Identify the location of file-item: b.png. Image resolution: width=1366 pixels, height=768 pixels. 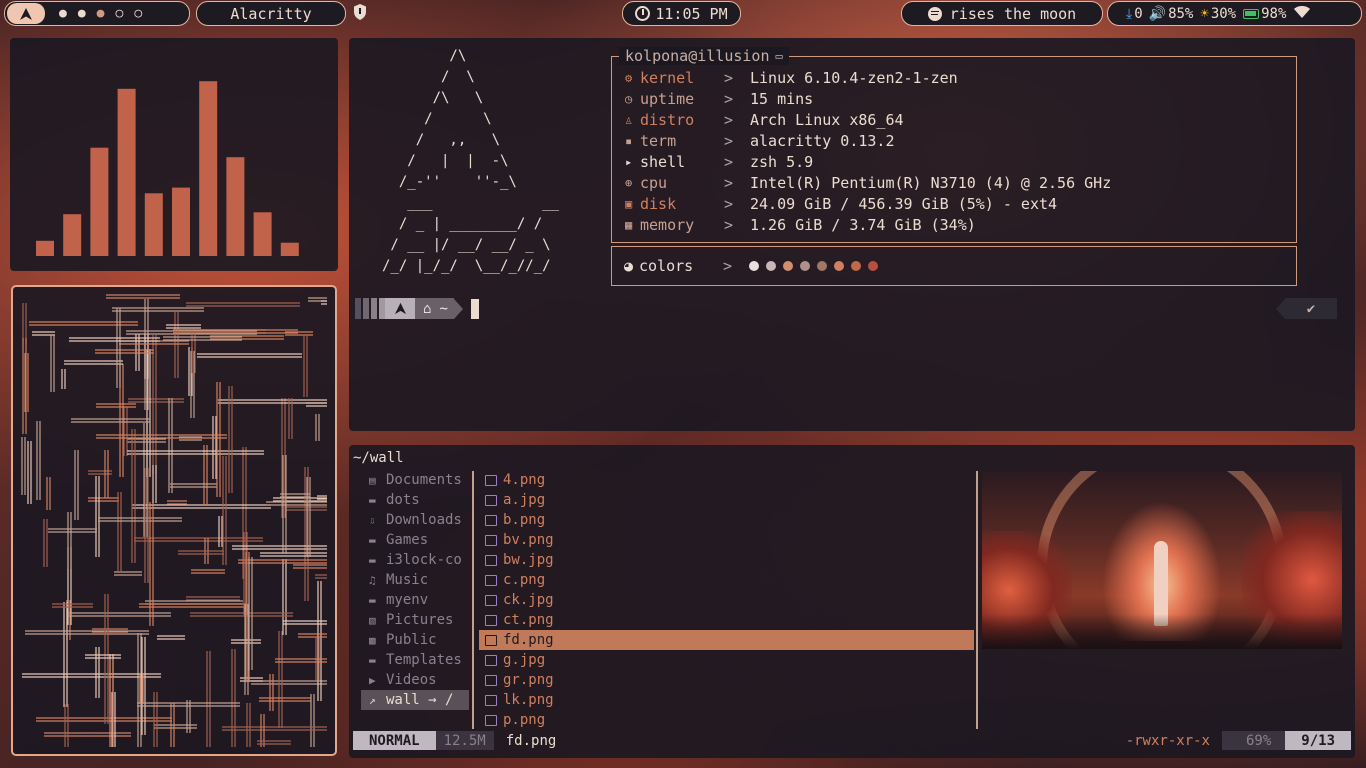
(726, 520).